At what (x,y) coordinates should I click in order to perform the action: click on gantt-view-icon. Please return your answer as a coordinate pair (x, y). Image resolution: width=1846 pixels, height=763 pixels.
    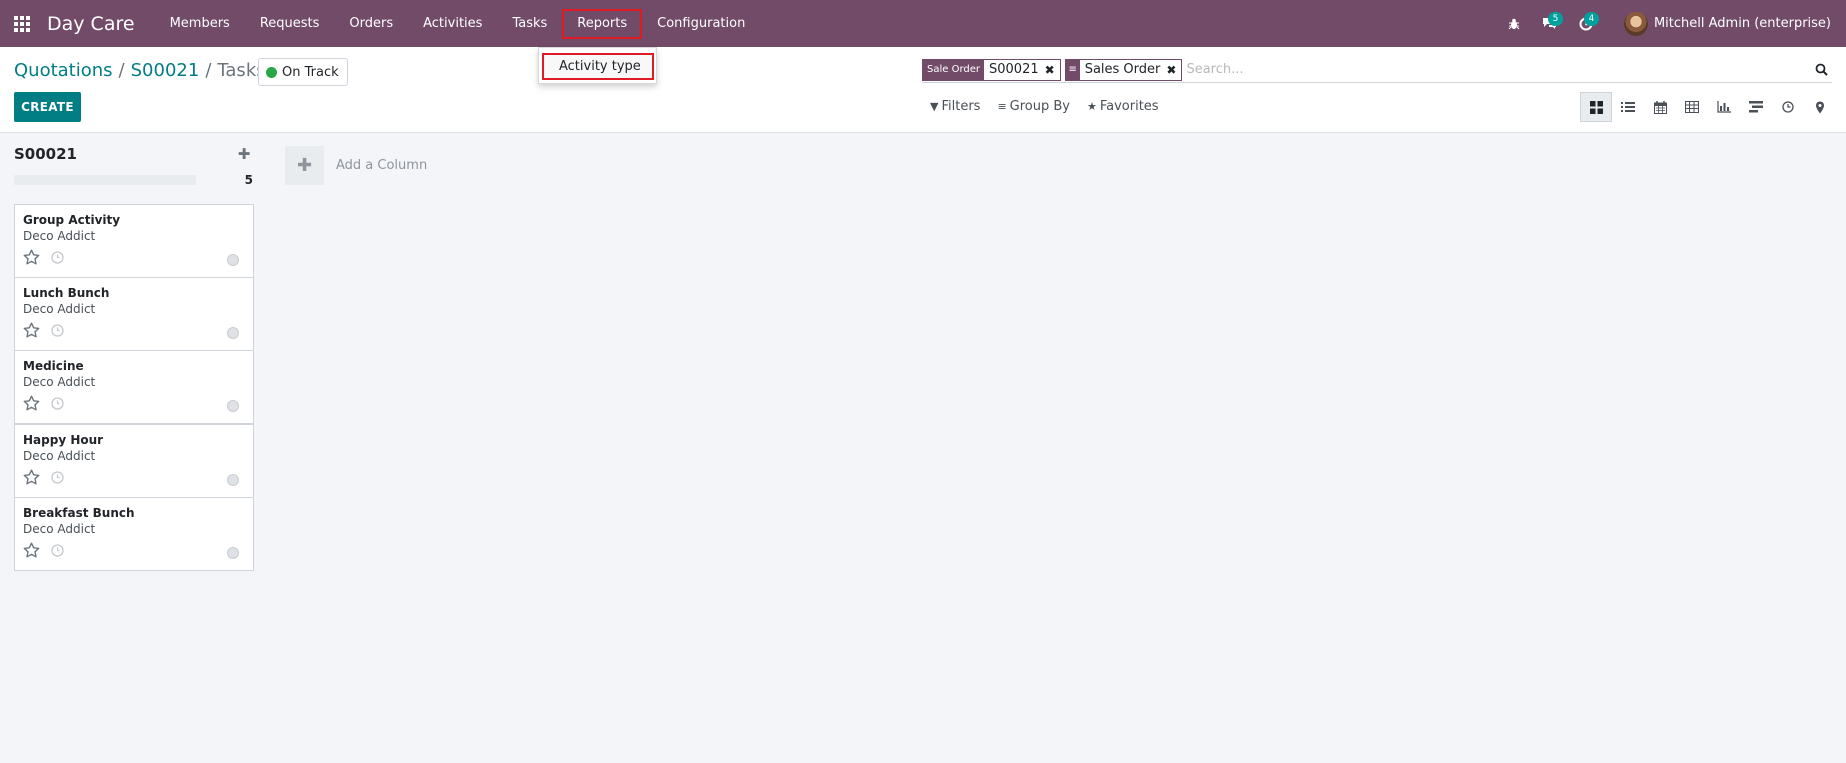
    Looking at the image, I should click on (1756, 107).